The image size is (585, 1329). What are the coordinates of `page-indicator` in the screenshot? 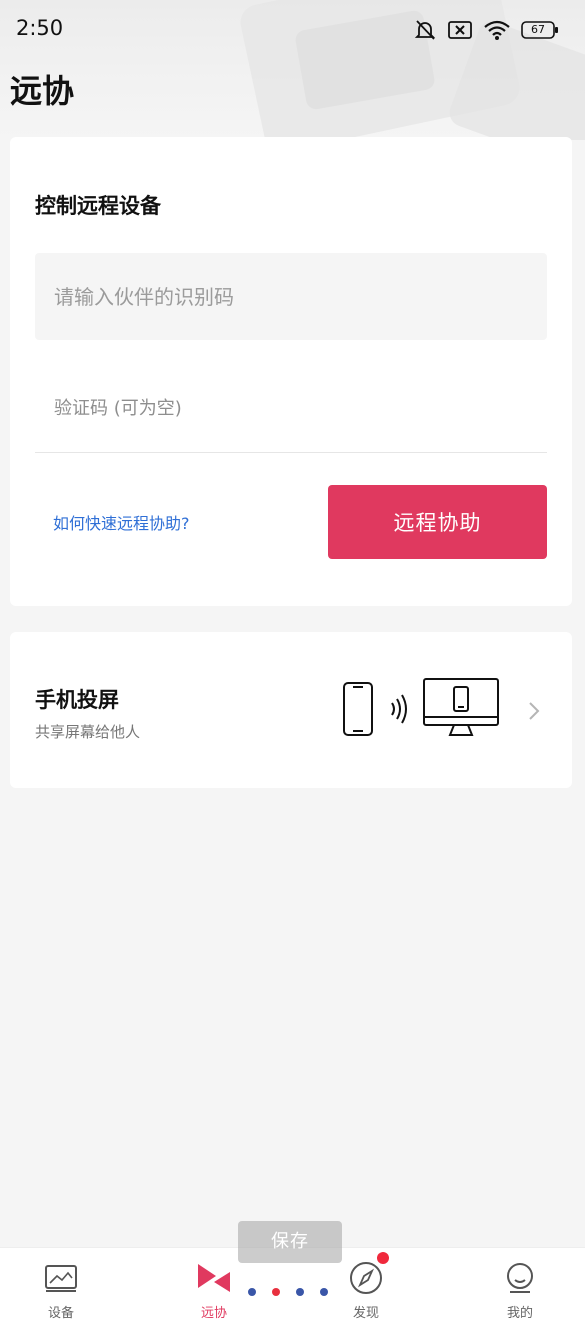 It's located at (288, 1292).